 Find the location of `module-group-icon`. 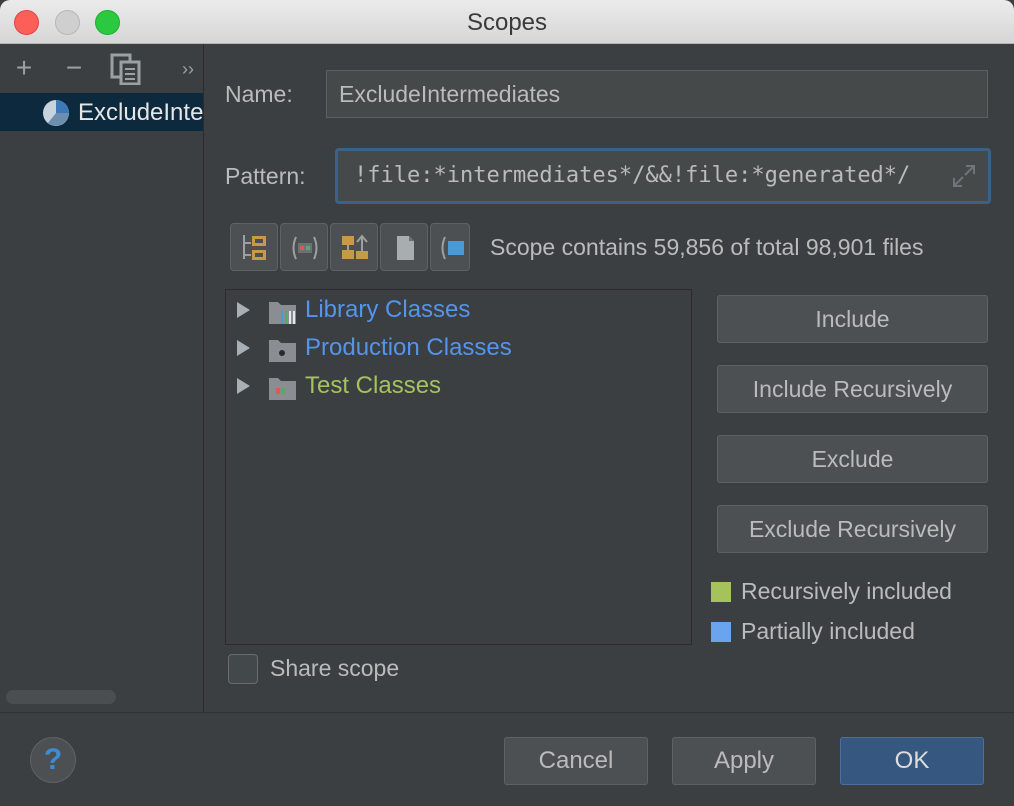

module-group-icon is located at coordinates (305, 248).